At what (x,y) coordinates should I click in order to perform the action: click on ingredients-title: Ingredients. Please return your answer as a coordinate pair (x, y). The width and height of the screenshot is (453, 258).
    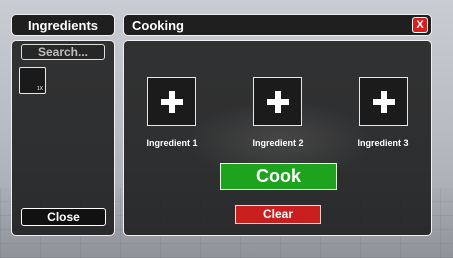
    Looking at the image, I should click on (63, 25).